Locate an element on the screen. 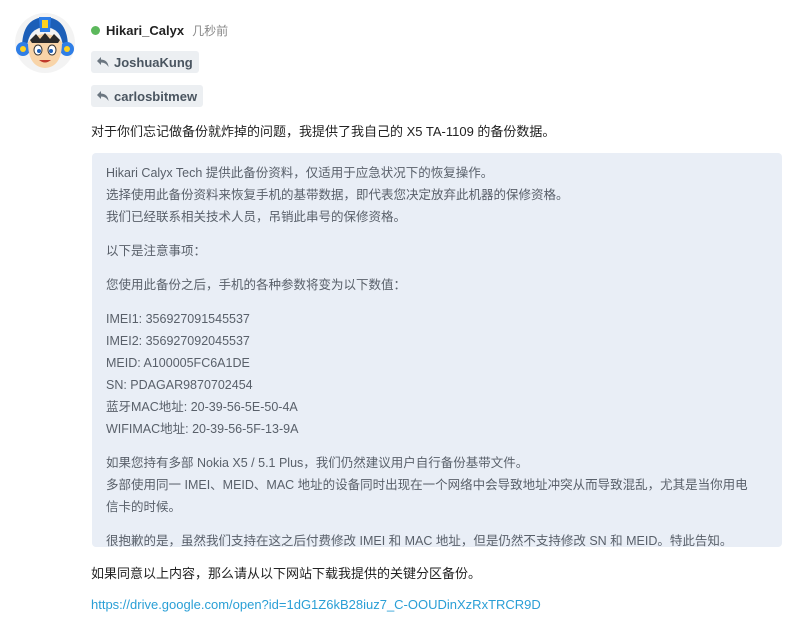 The width and height of the screenshot is (800, 627). meid-value: MEID: A100005FC6A1DE is located at coordinates (178, 363).